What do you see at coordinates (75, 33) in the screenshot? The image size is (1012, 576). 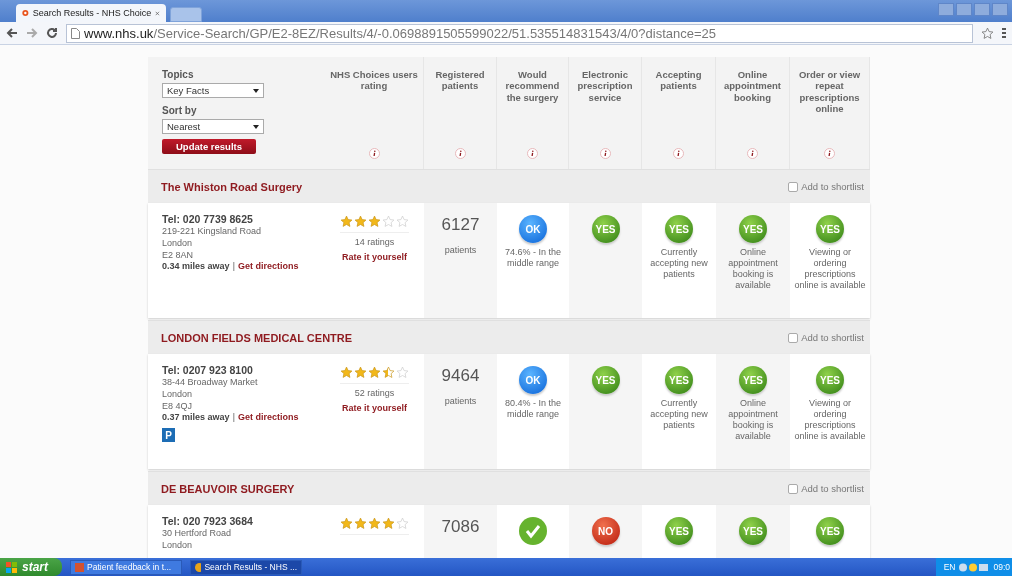 I see `page-icon` at bounding box center [75, 33].